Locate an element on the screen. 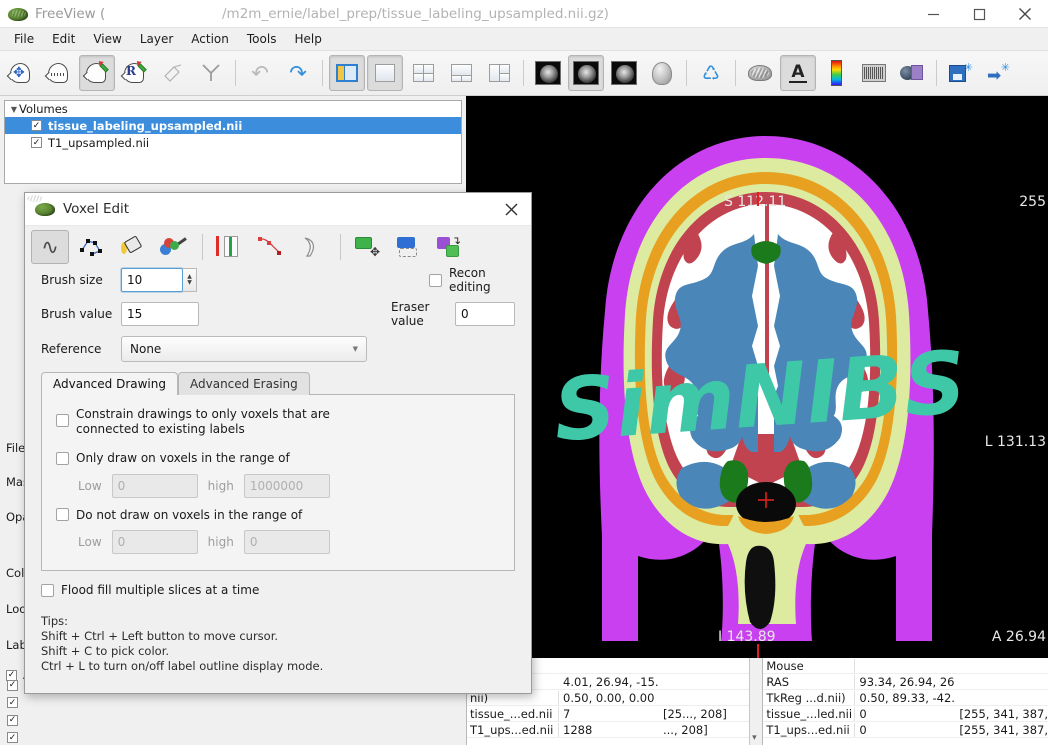 The width and height of the screenshot is (1048, 745). constrain-drawings-box is located at coordinates (62, 420).